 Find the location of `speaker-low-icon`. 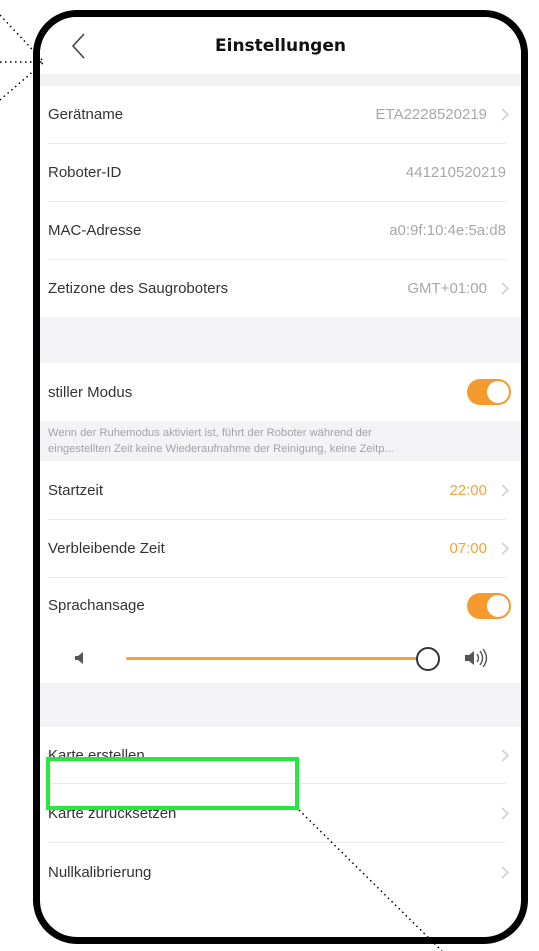

speaker-low-icon is located at coordinates (79, 658).